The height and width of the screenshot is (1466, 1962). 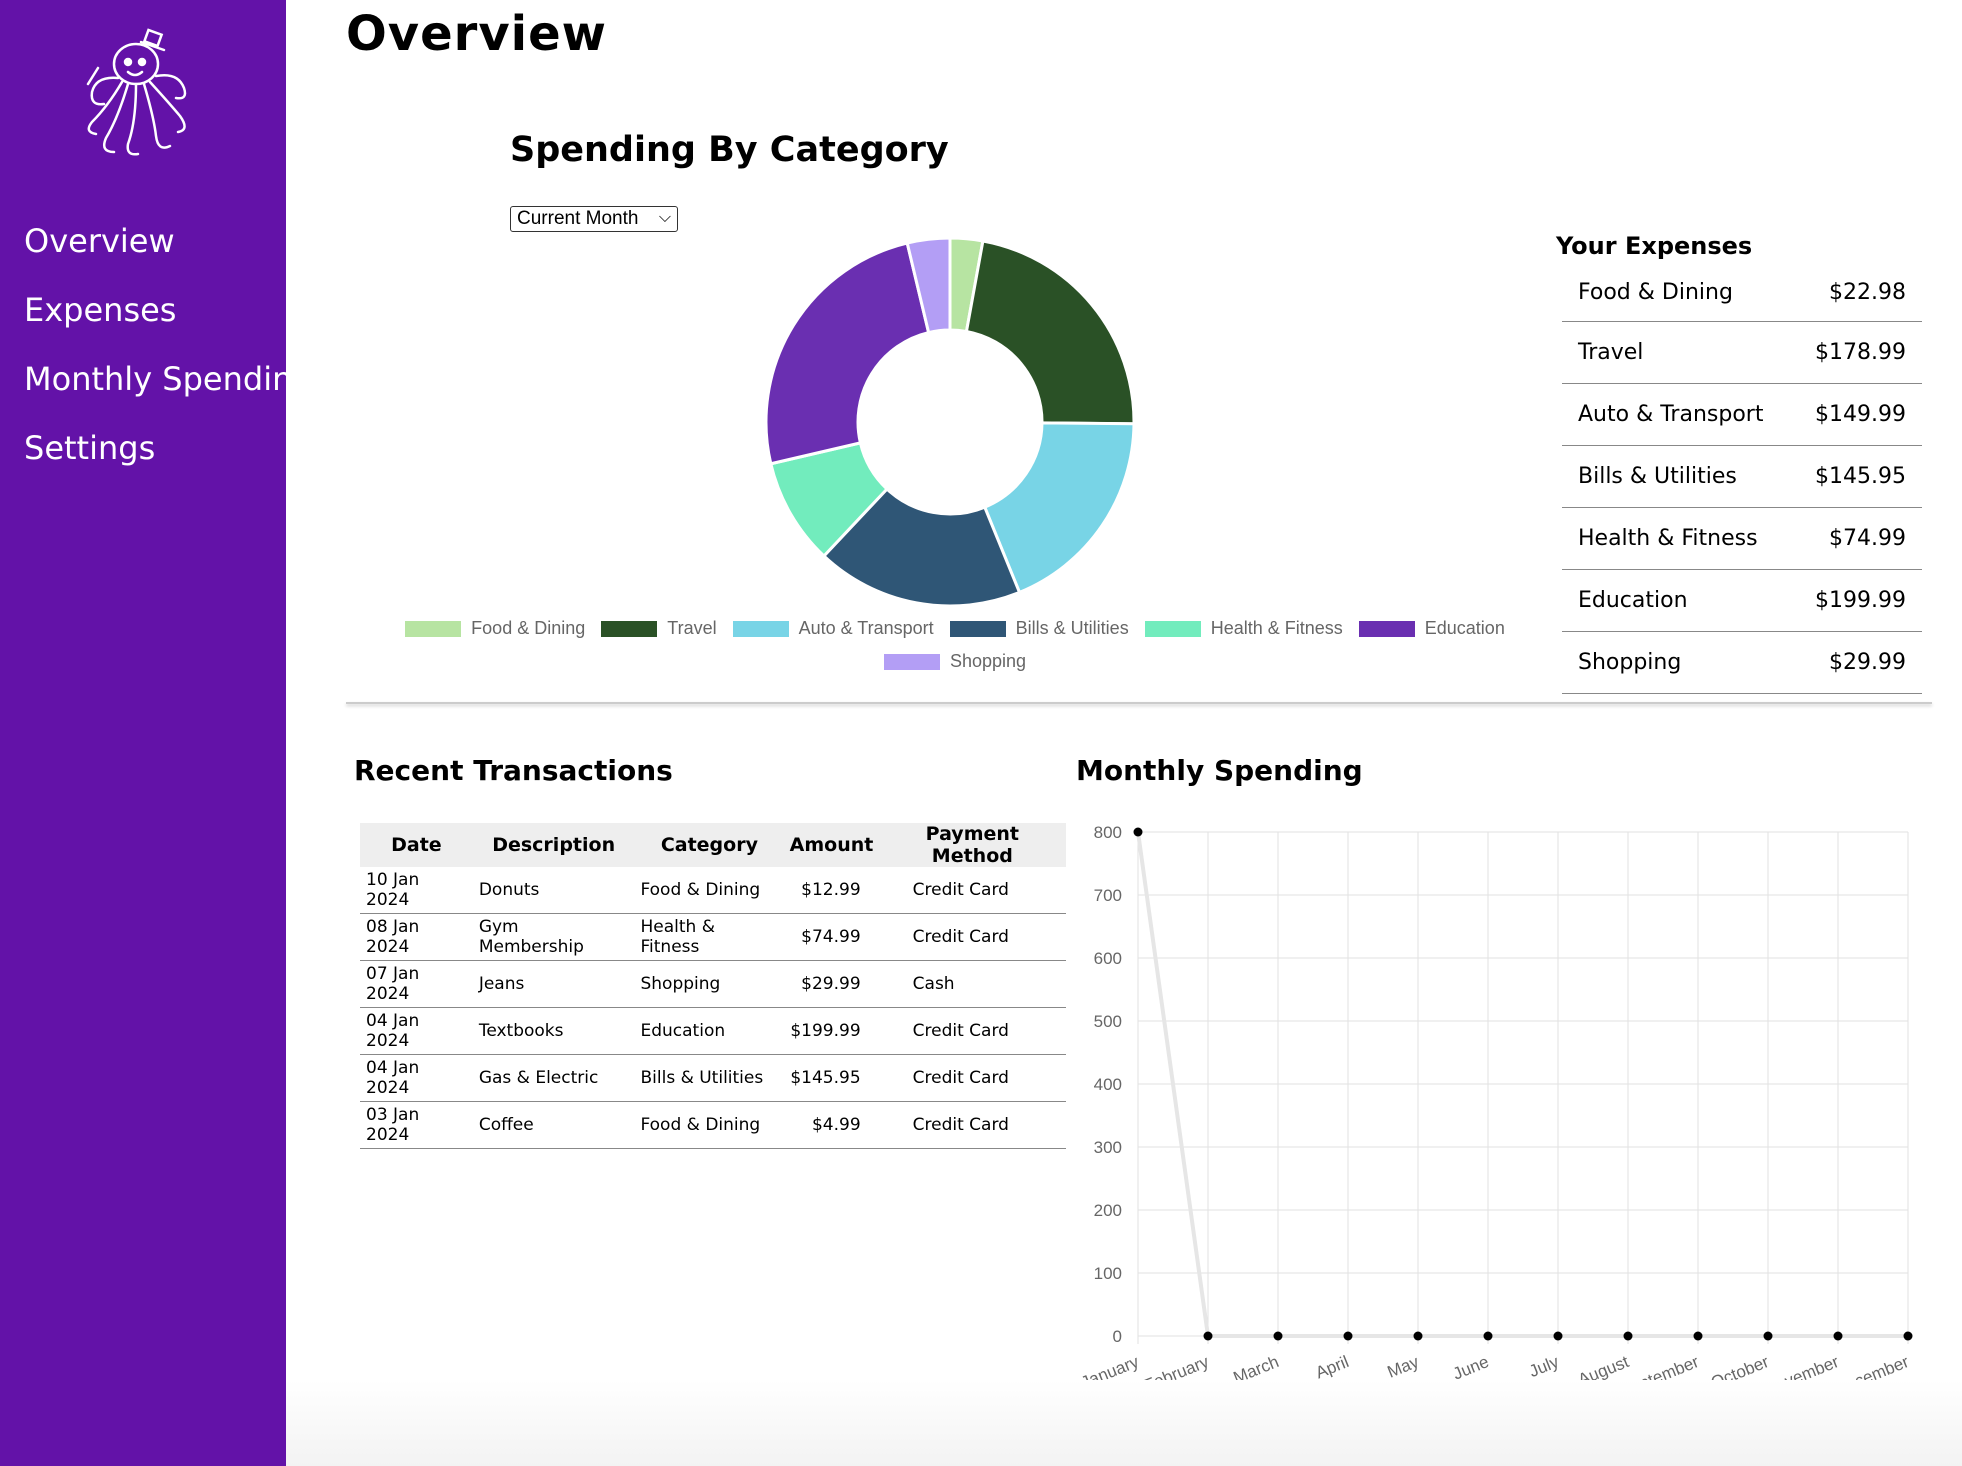 What do you see at coordinates (1742, 477) in the screenshot?
I see `expense-row: Bills & Utilities $145.95` at bounding box center [1742, 477].